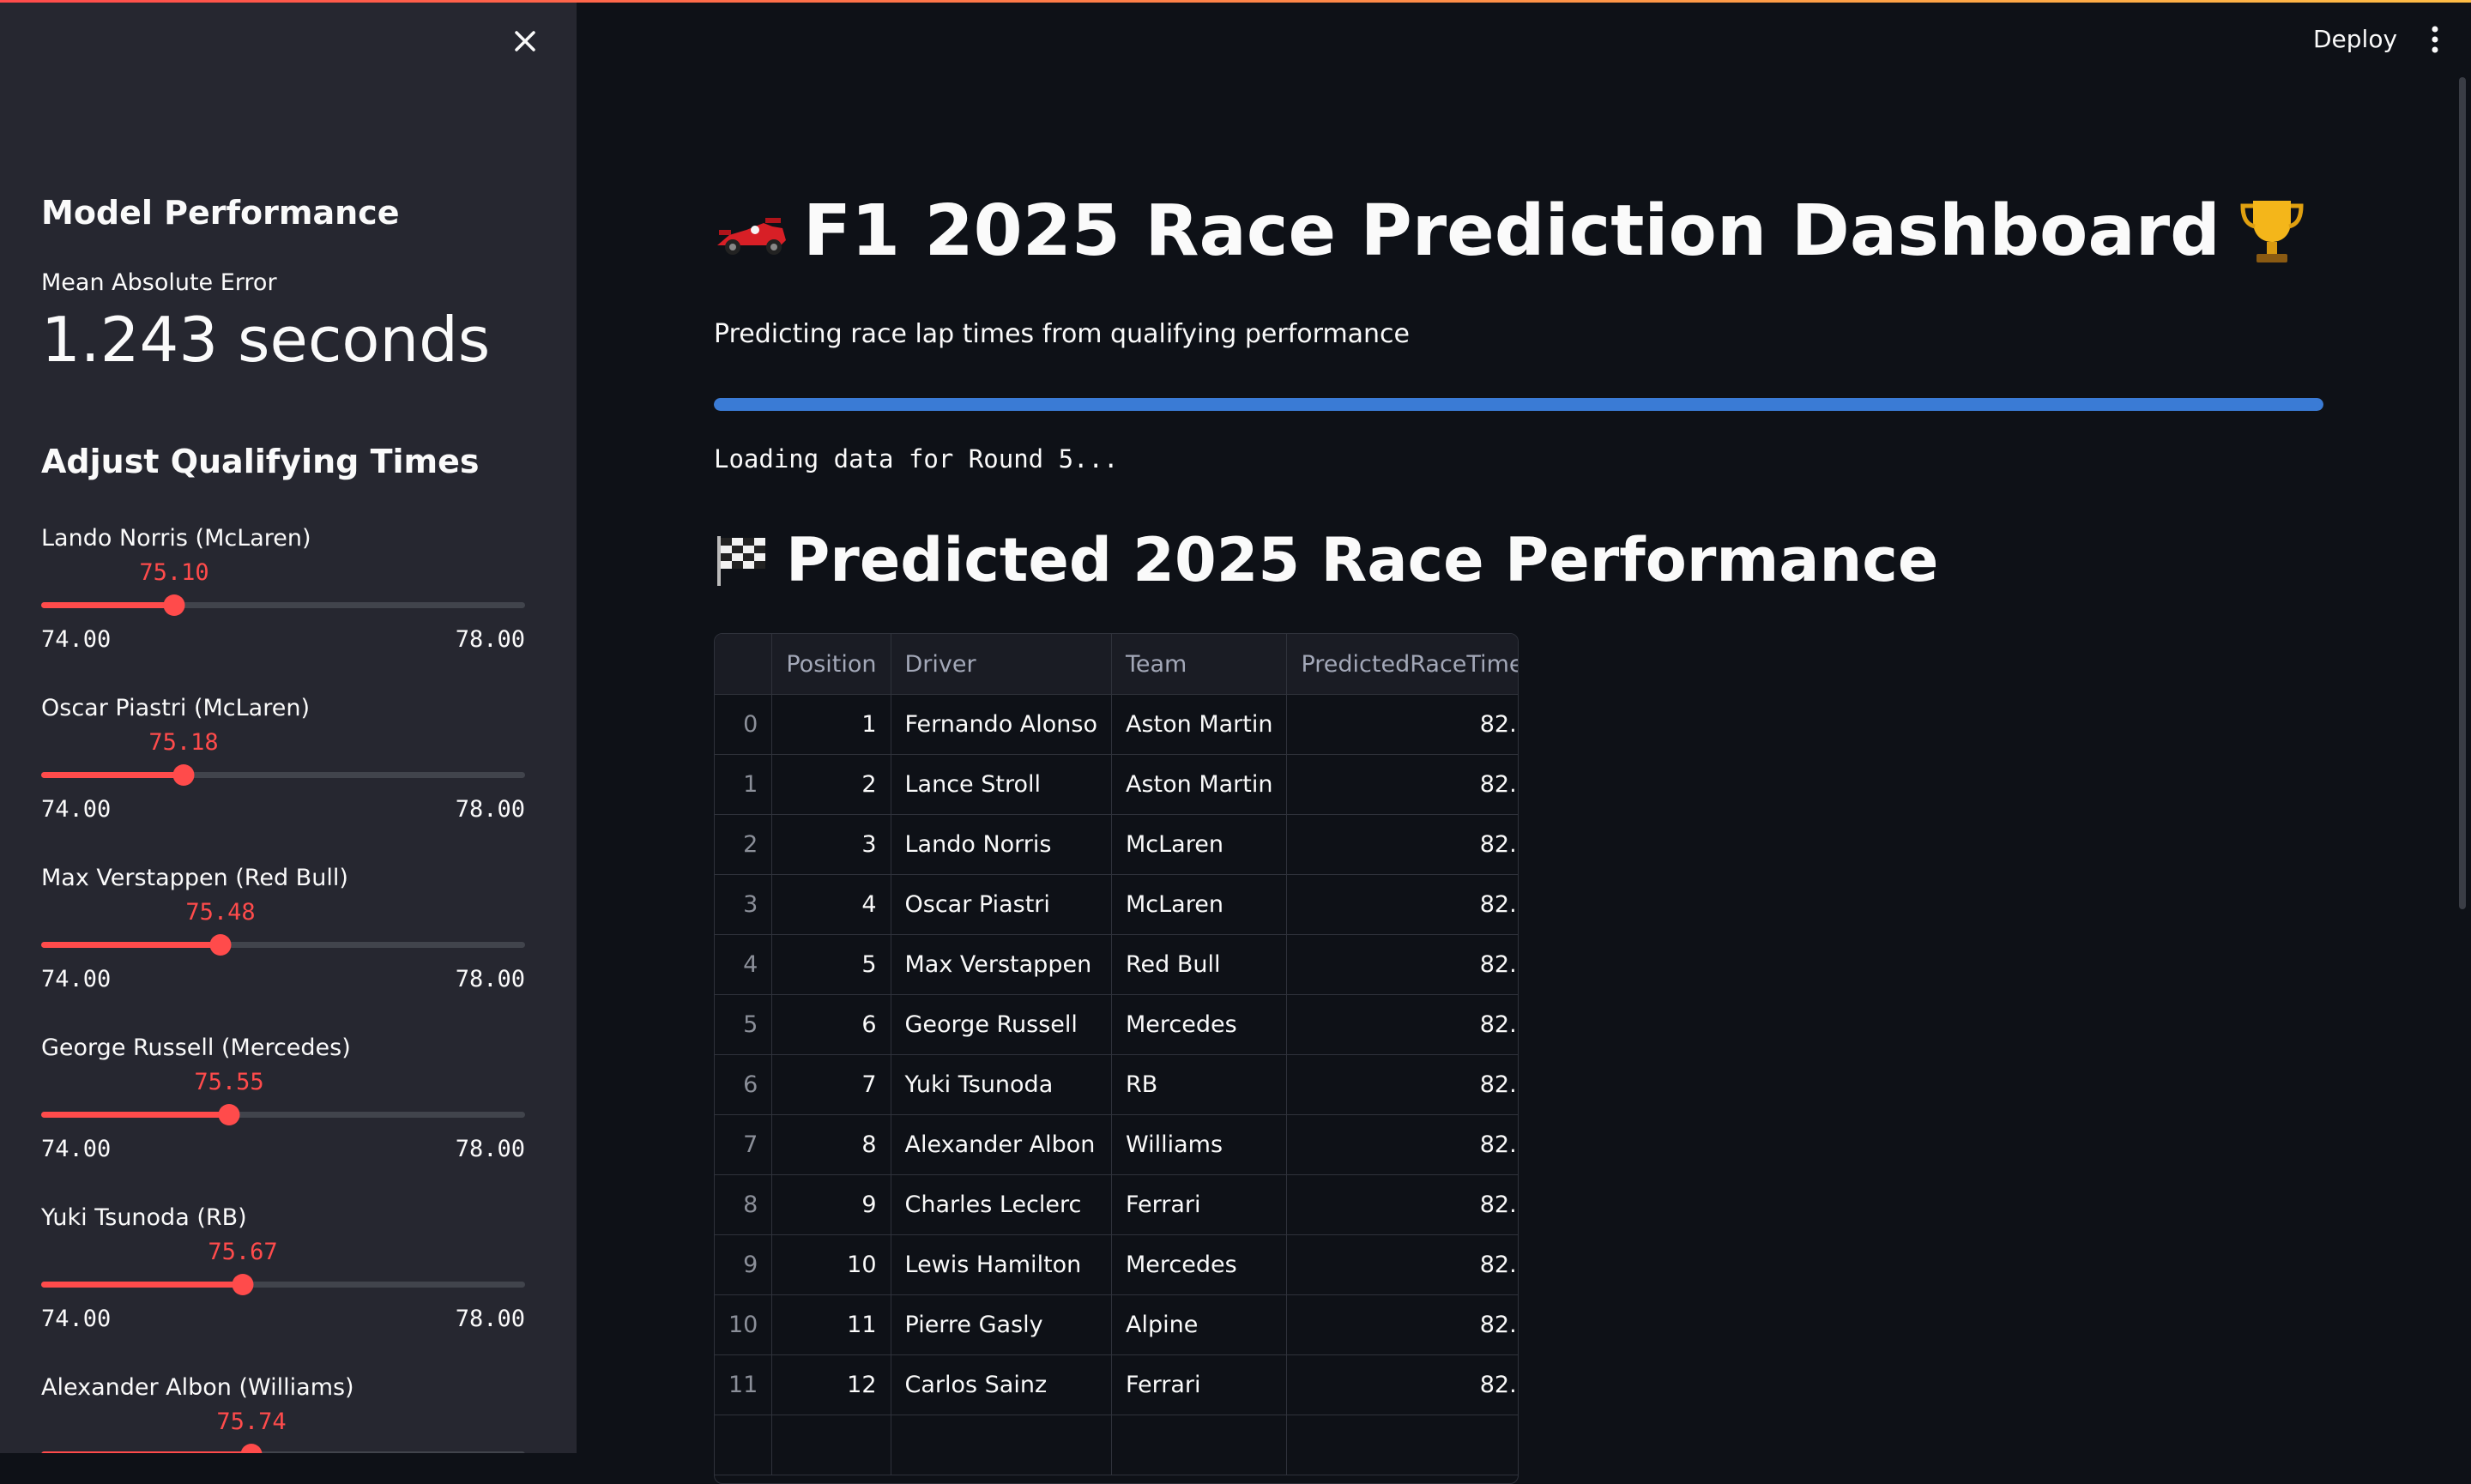 The image size is (2471, 1484). I want to click on cell-driver: Pierre Gasly, so click(1001, 1324).